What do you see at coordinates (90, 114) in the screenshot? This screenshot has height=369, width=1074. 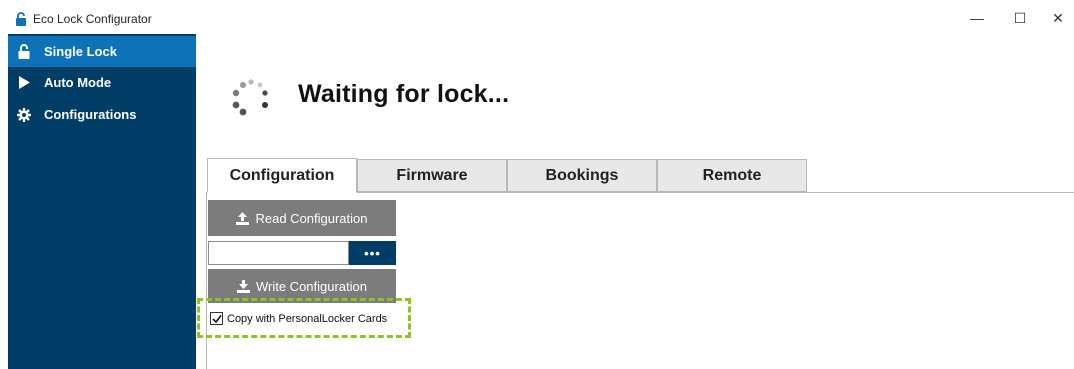 I see `sidebar-item-label: Configurations` at bounding box center [90, 114].